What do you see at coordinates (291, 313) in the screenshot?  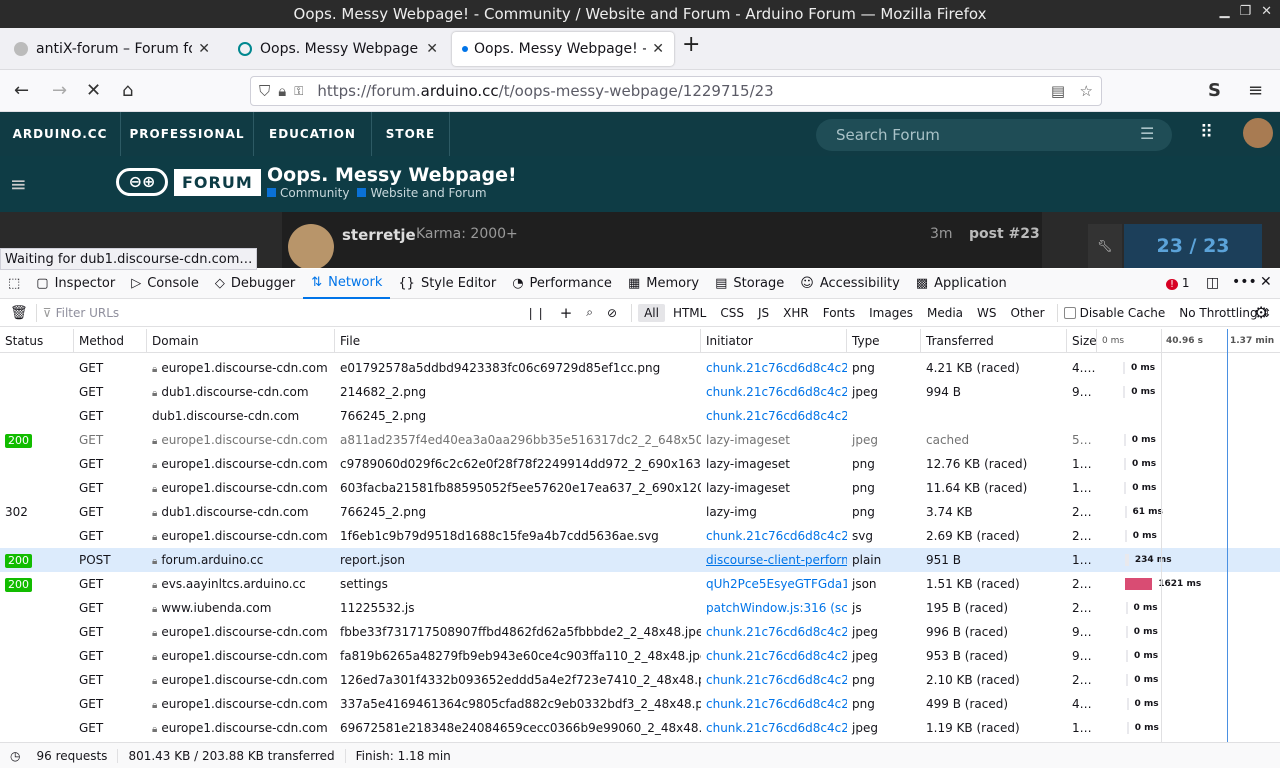 I see `filter-urls-input: Filter URLs` at bounding box center [291, 313].